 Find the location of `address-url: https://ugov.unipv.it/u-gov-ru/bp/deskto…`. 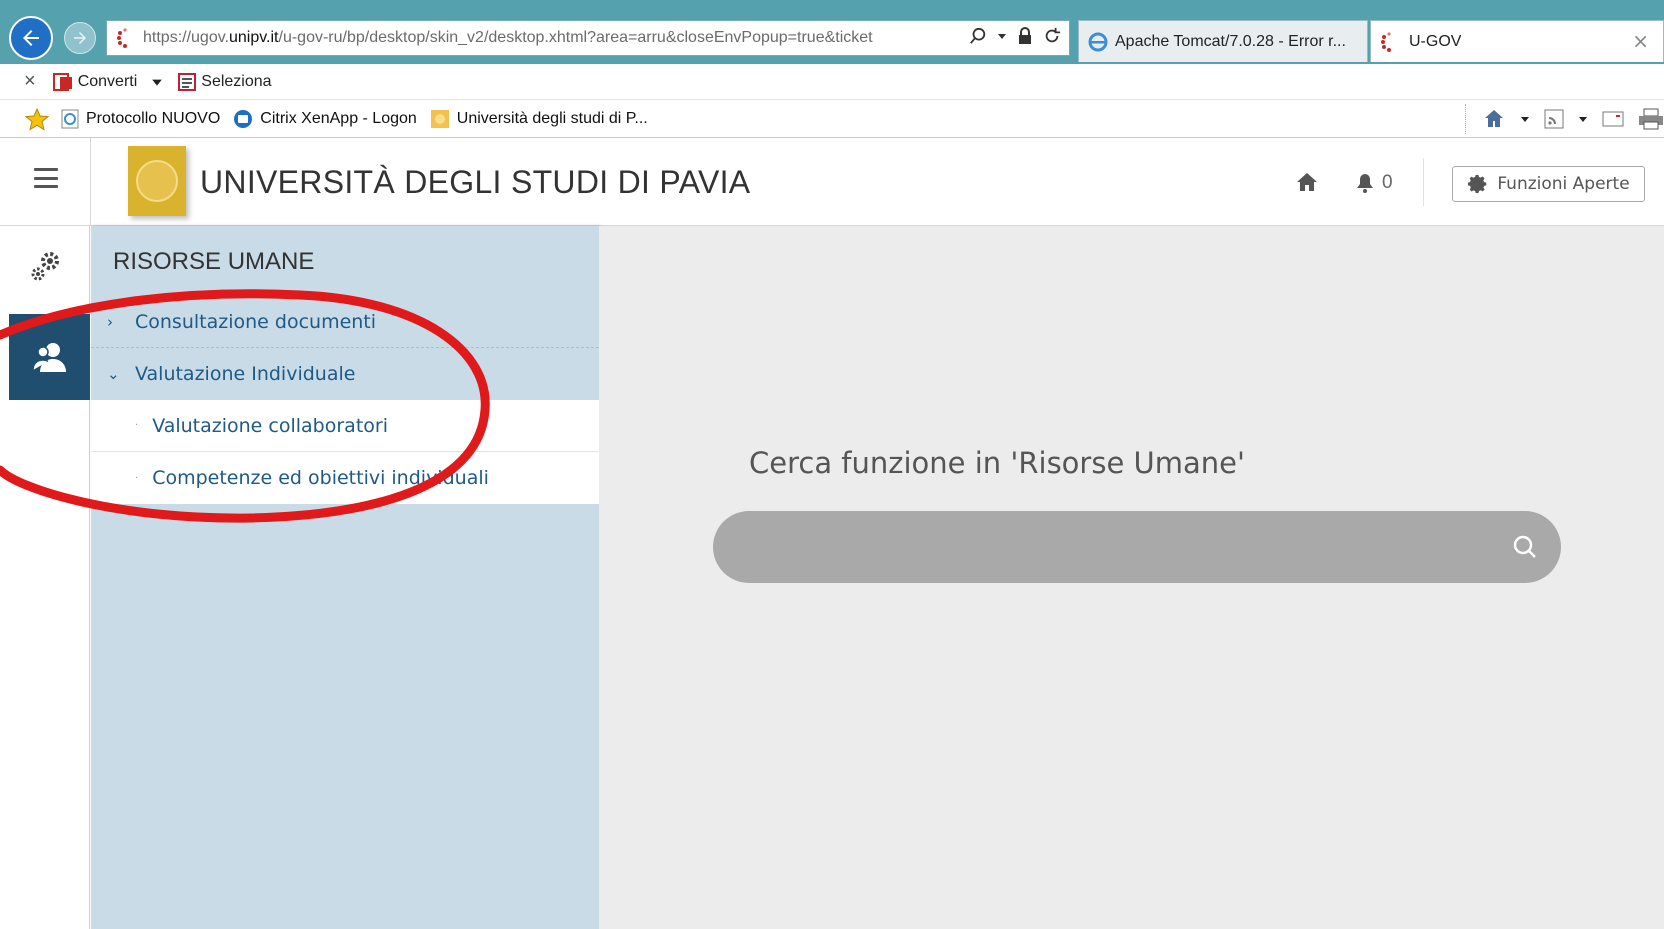

address-url: https://ugov.unipv.it/u-gov-ru/bp/deskto… is located at coordinates (508, 38).